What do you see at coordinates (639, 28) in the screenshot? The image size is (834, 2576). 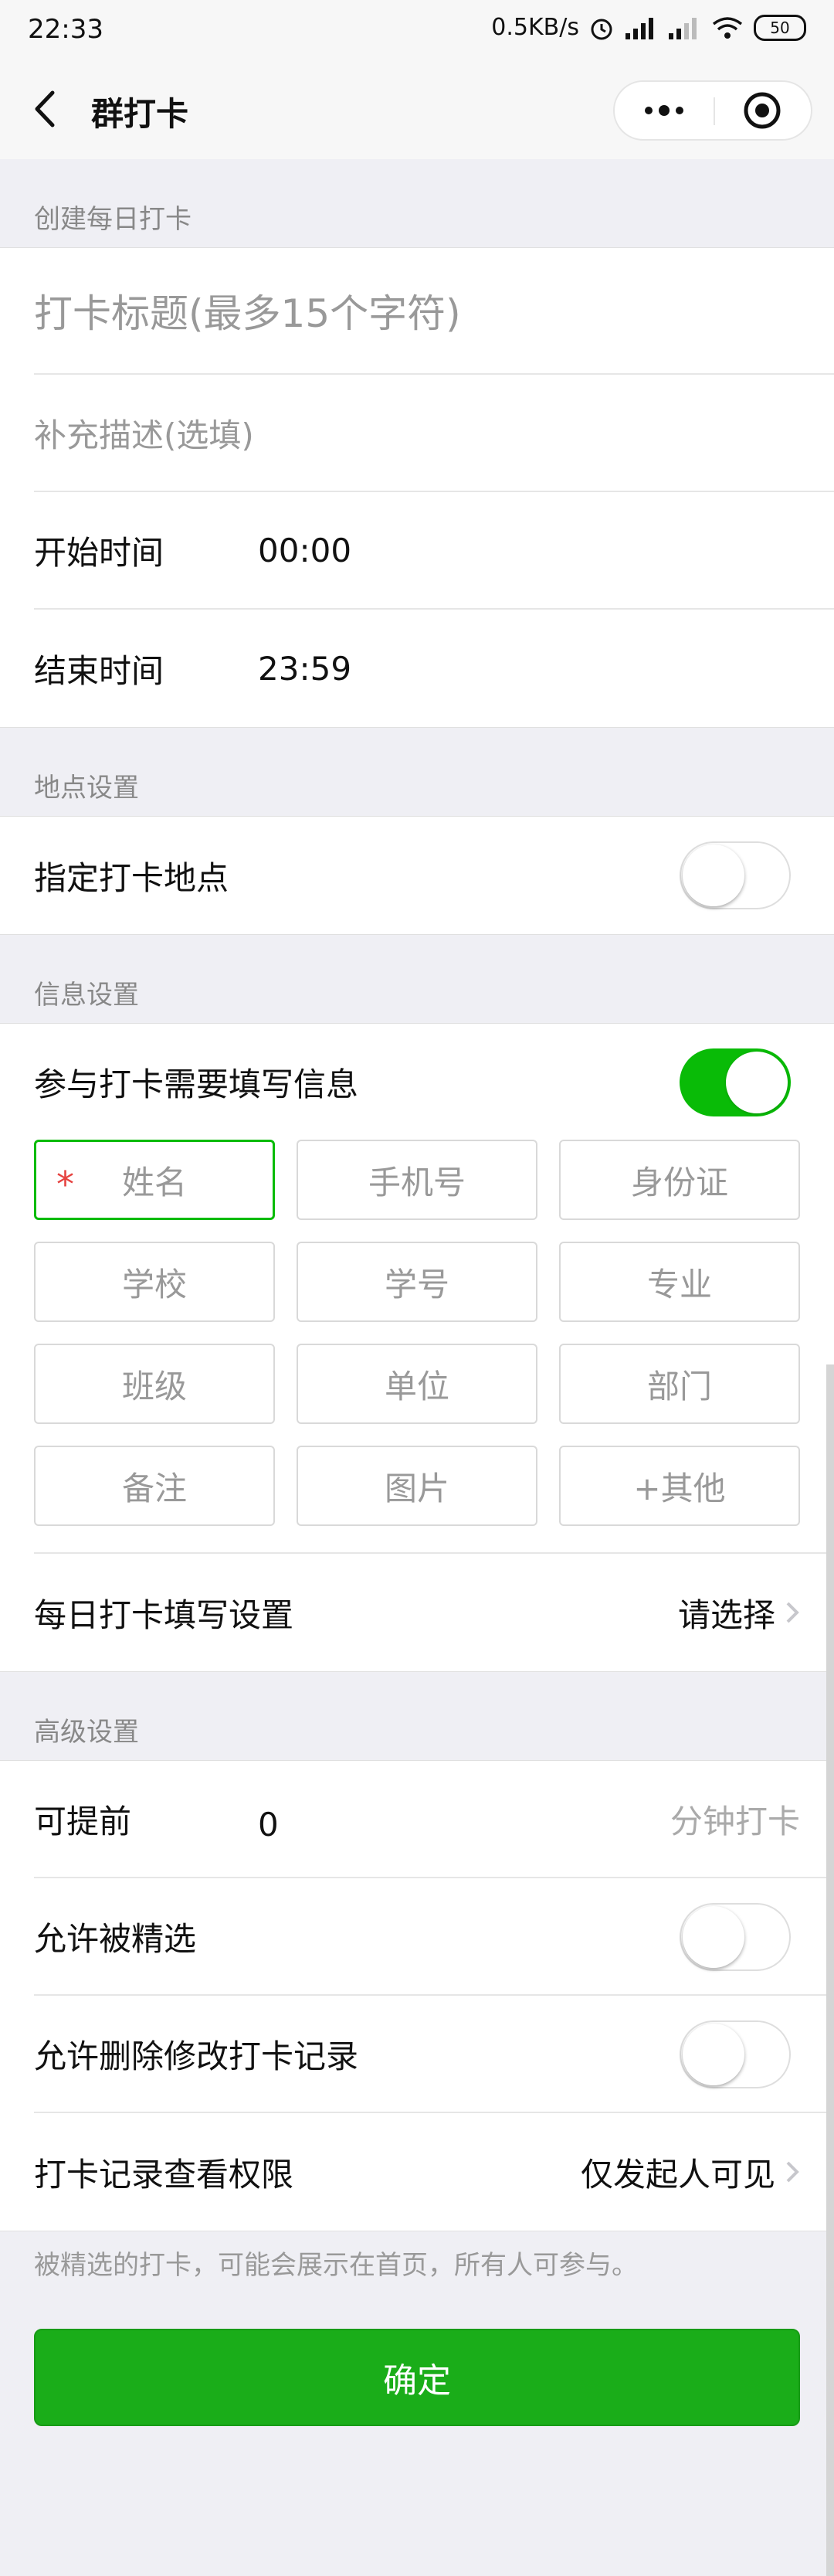 I see `signal-icon` at bounding box center [639, 28].